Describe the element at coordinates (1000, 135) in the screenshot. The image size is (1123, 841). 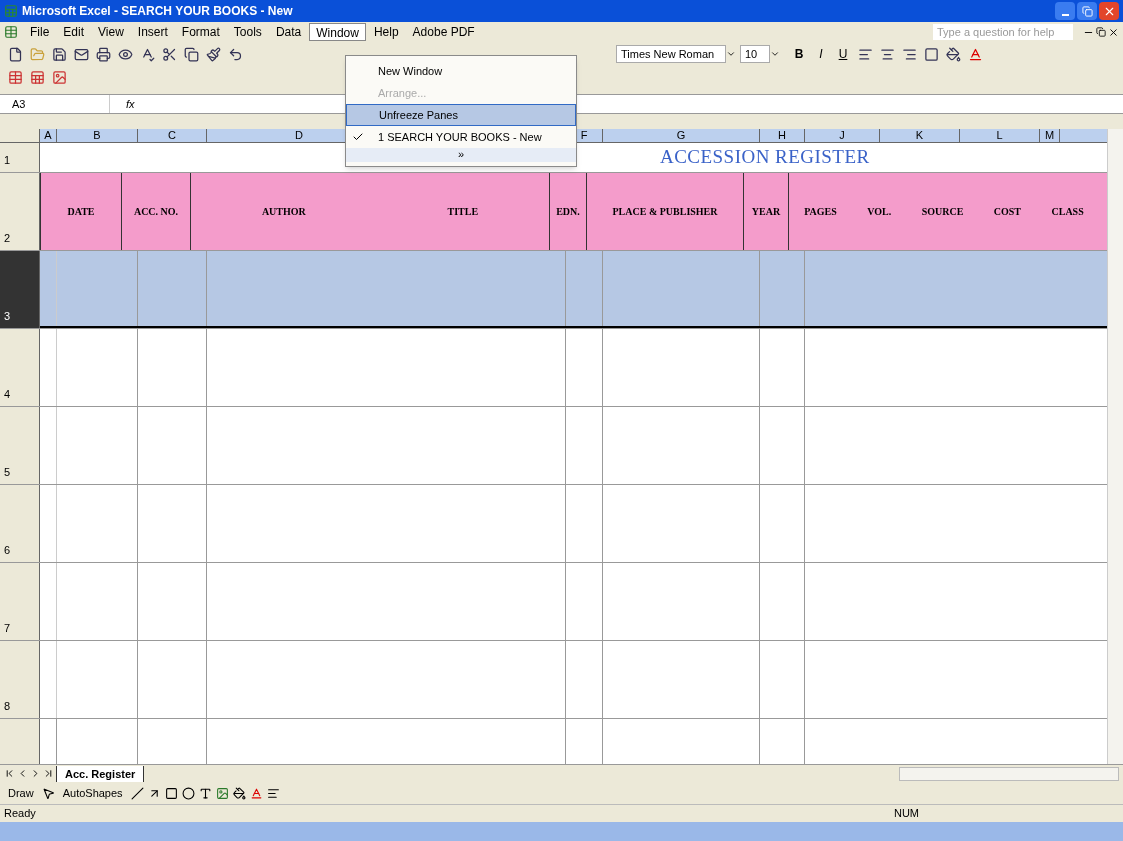
I see `column-header: L` at that location.